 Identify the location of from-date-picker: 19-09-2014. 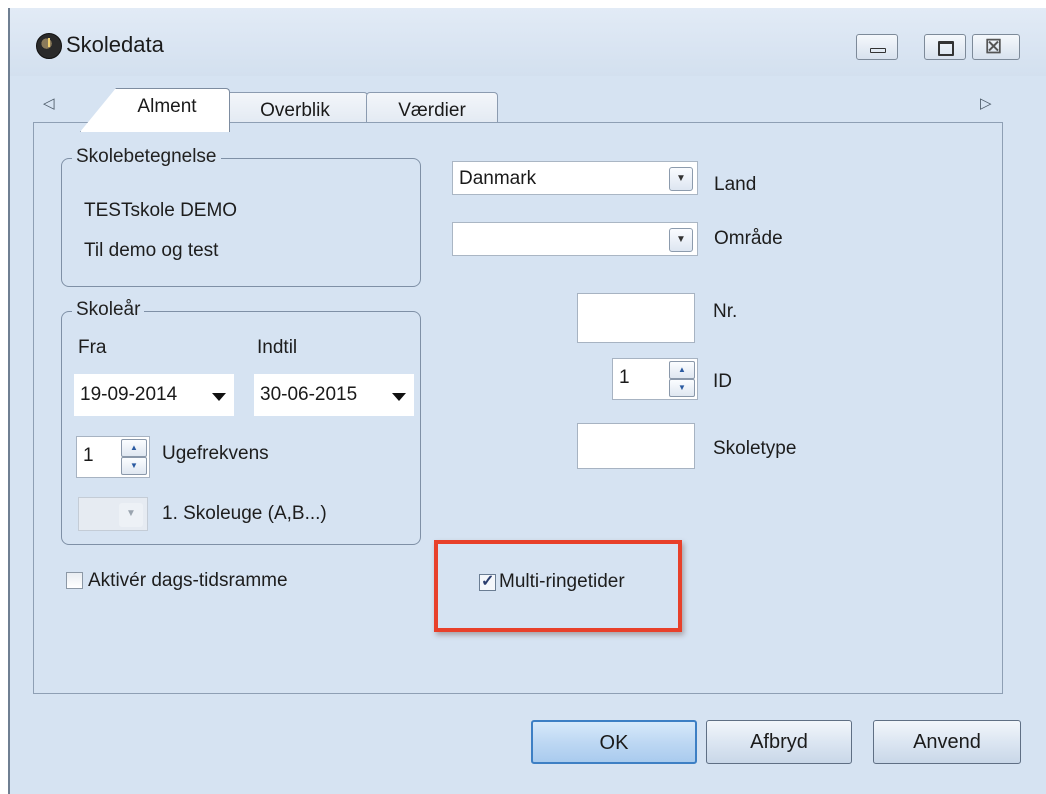
(154, 395).